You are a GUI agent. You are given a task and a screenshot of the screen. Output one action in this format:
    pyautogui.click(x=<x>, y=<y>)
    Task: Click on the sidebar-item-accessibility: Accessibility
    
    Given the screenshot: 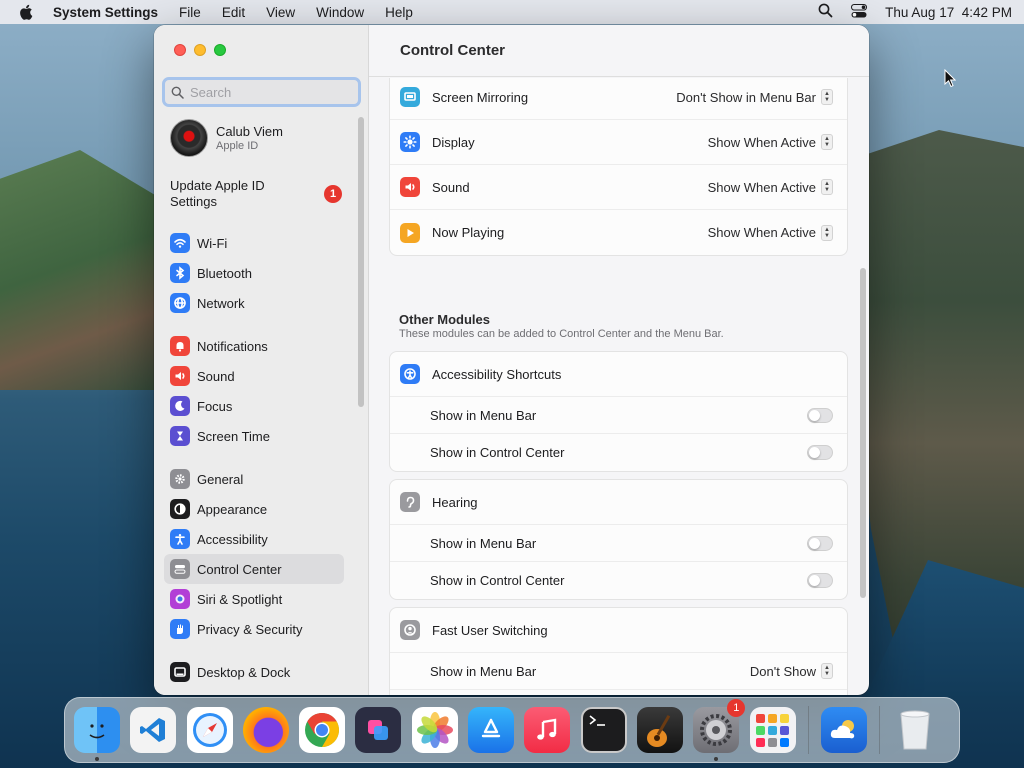 What is the action you would take?
    pyautogui.click(x=254, y=539)
    